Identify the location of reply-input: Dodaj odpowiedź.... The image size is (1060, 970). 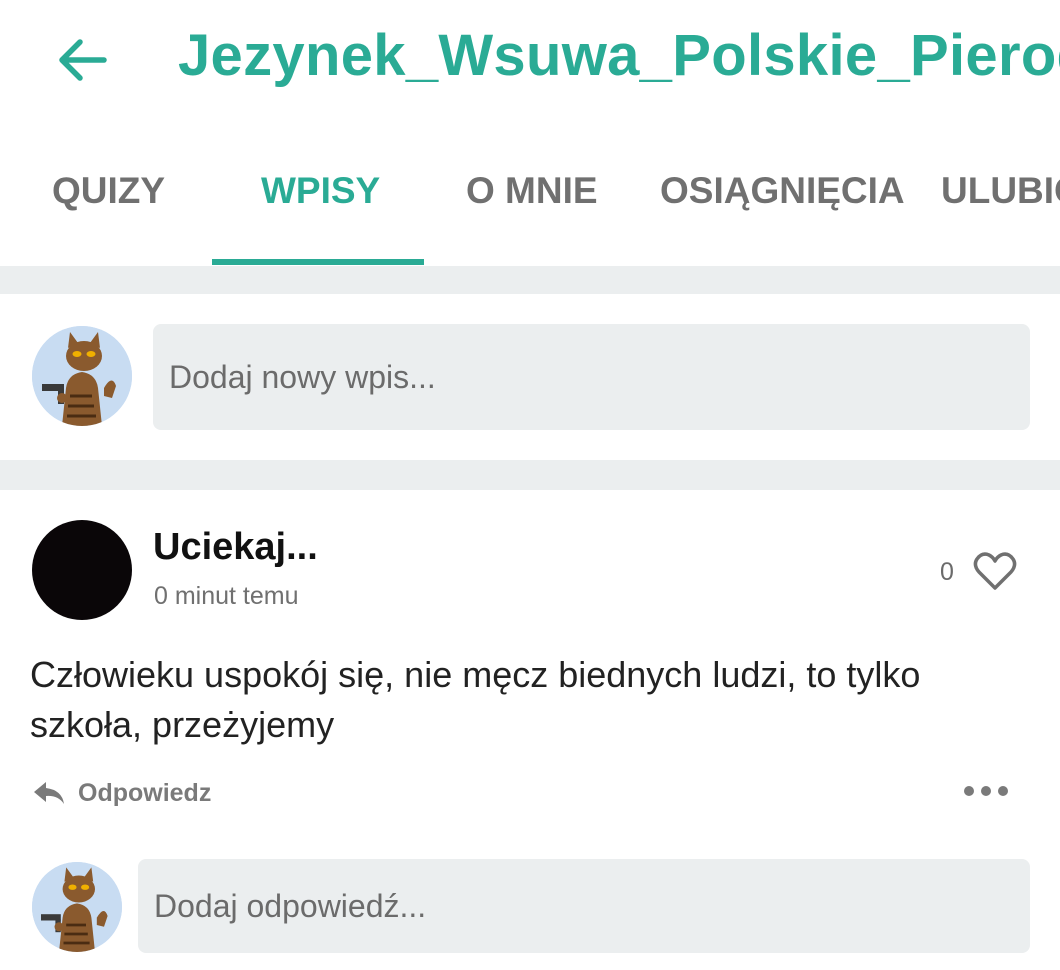
(584, 906).